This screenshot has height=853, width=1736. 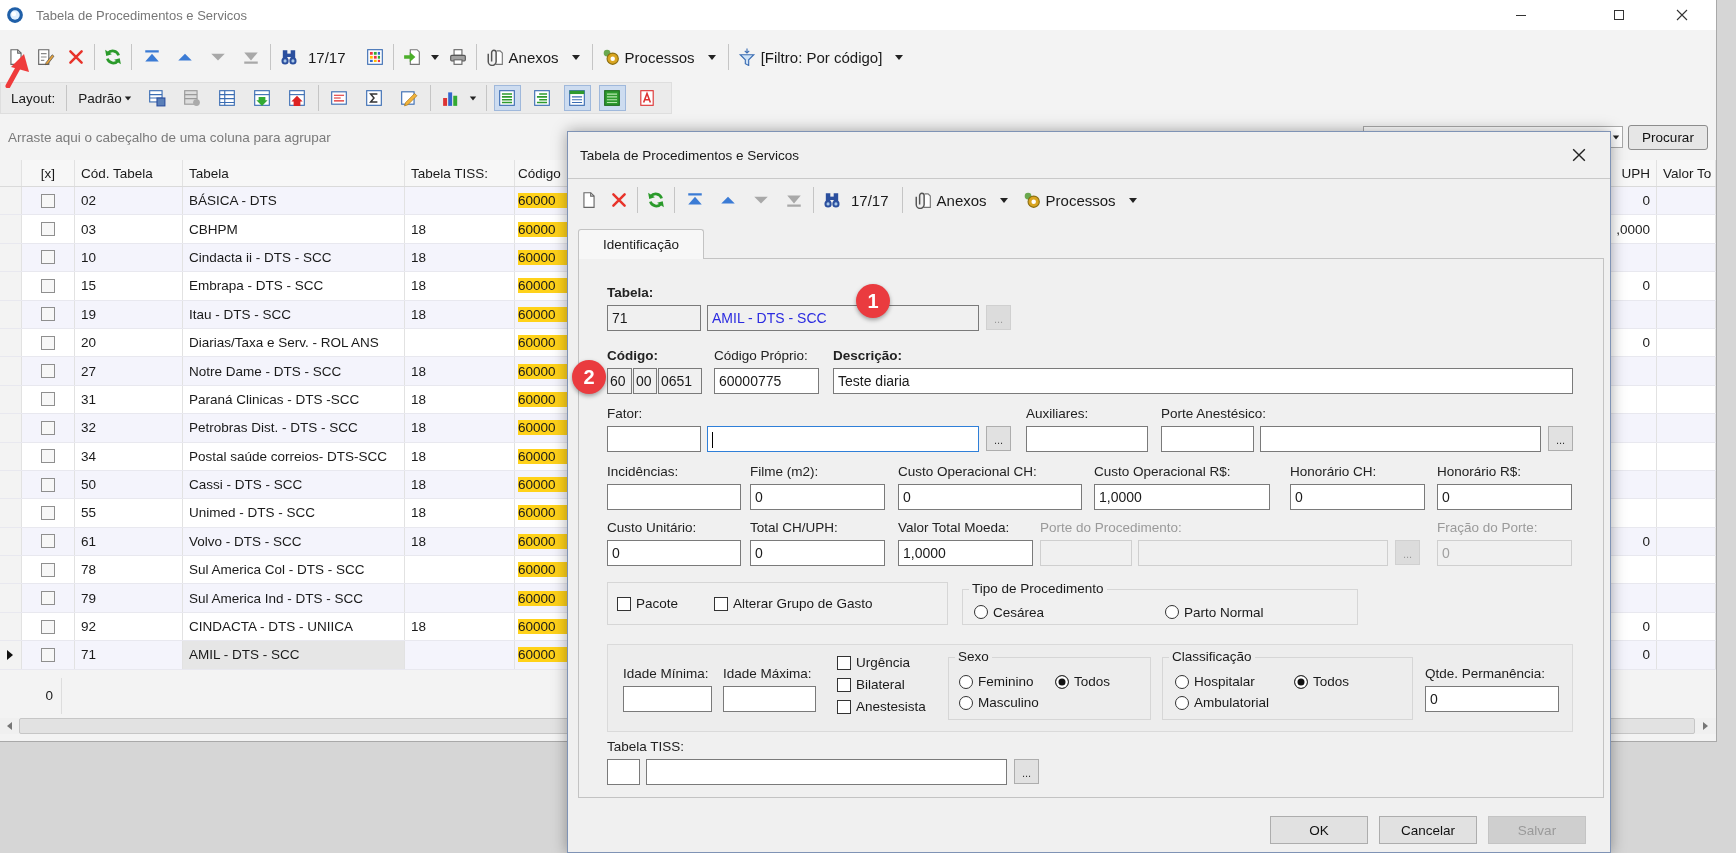 What do you see at coordinates (294, 598) in the screenshot?
I see `table-cell: Sul America Ind - DTS - SCC` at bounding box center [294, 598].